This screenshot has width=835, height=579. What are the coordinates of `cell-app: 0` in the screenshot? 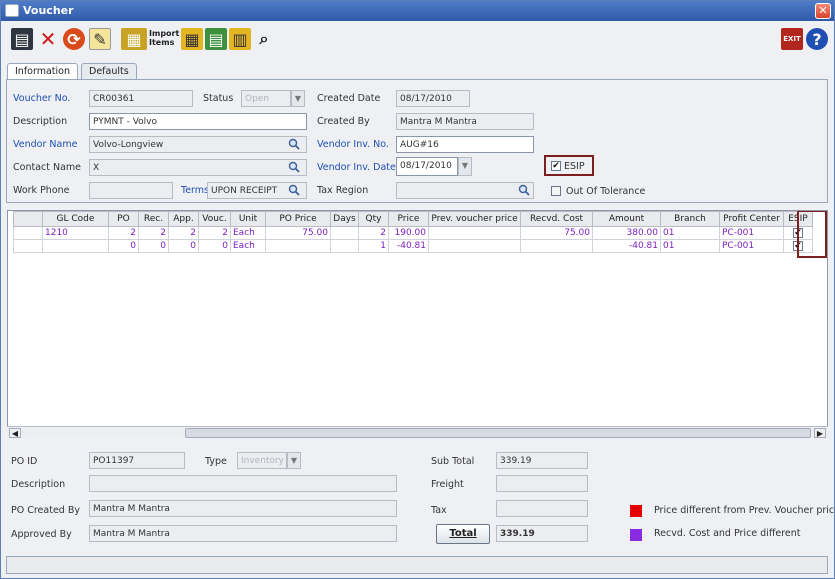 It's located at (183, 246).